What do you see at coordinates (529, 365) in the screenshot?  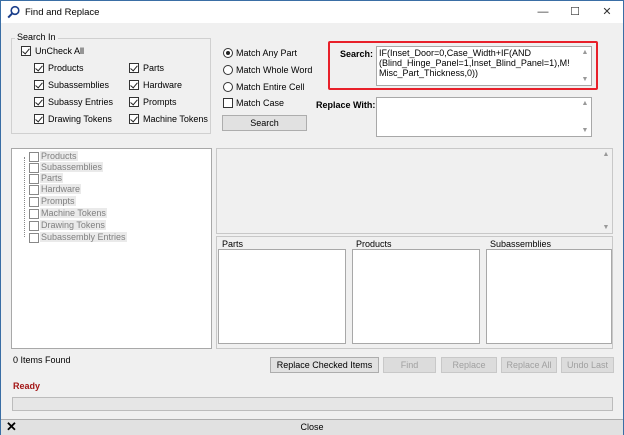 I see `replace-all-button: Replace All` at bounding box center [529, 365].